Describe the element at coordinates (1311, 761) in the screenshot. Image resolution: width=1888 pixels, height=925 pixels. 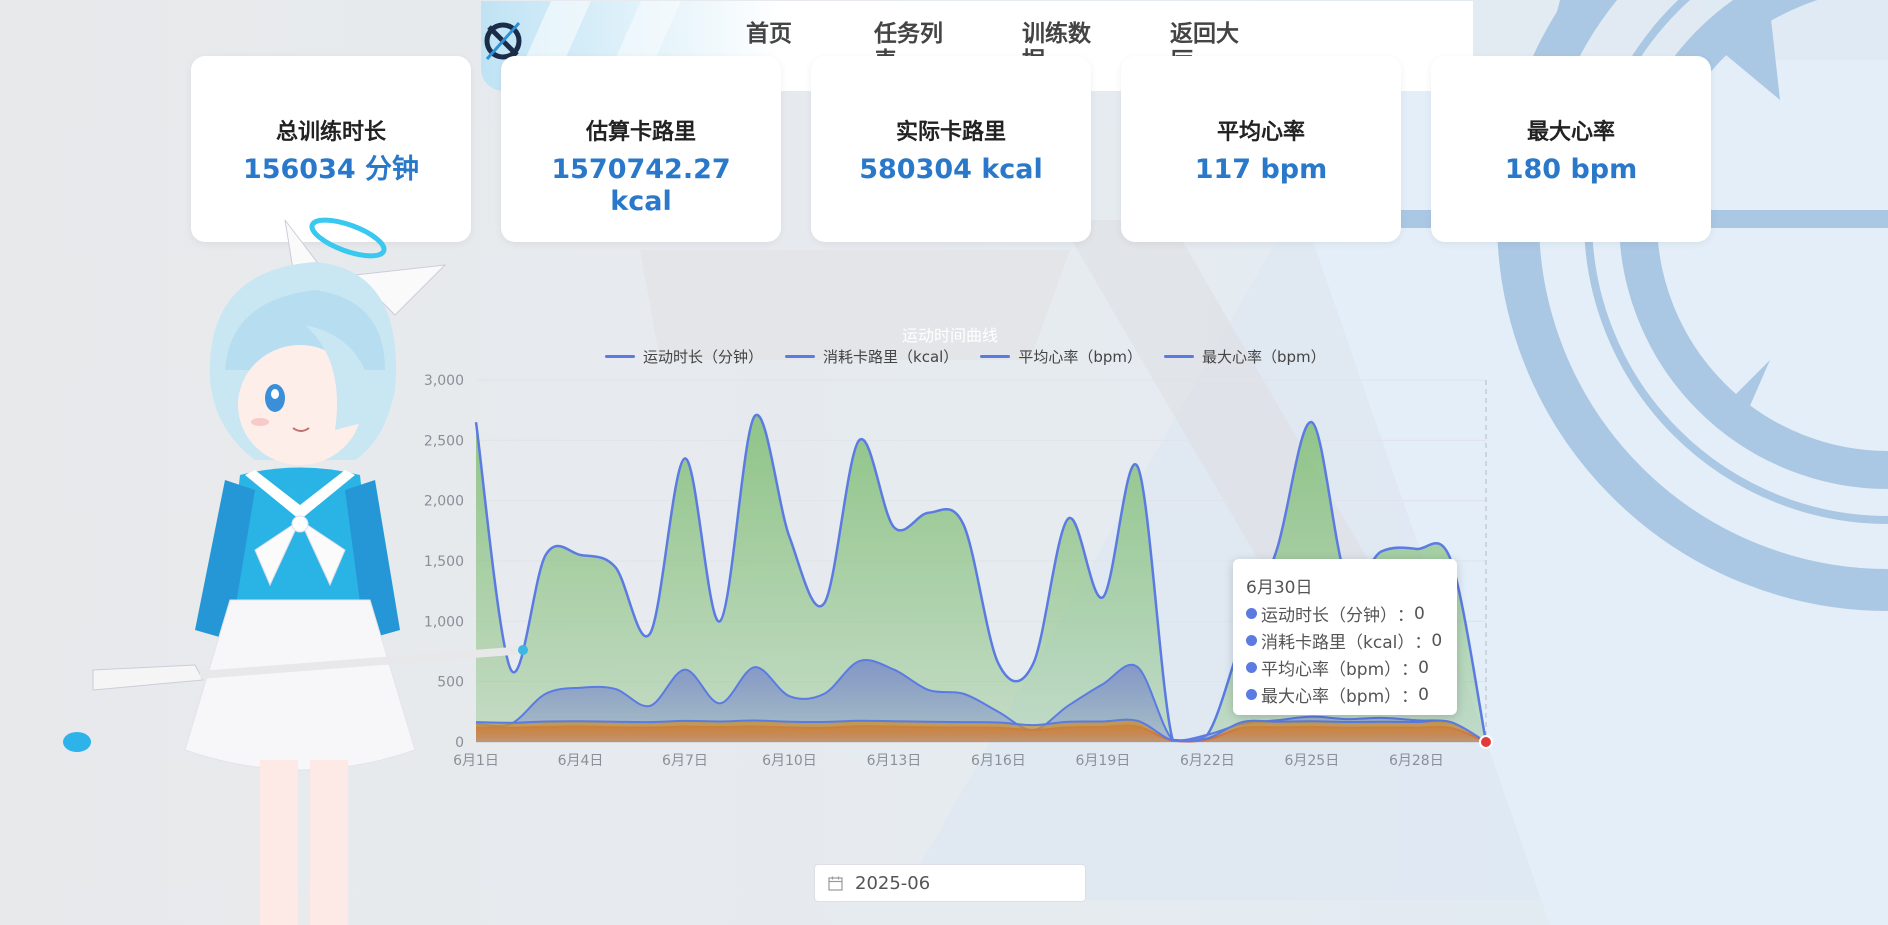
I see `x-tick-label: 6月25日` at that location.